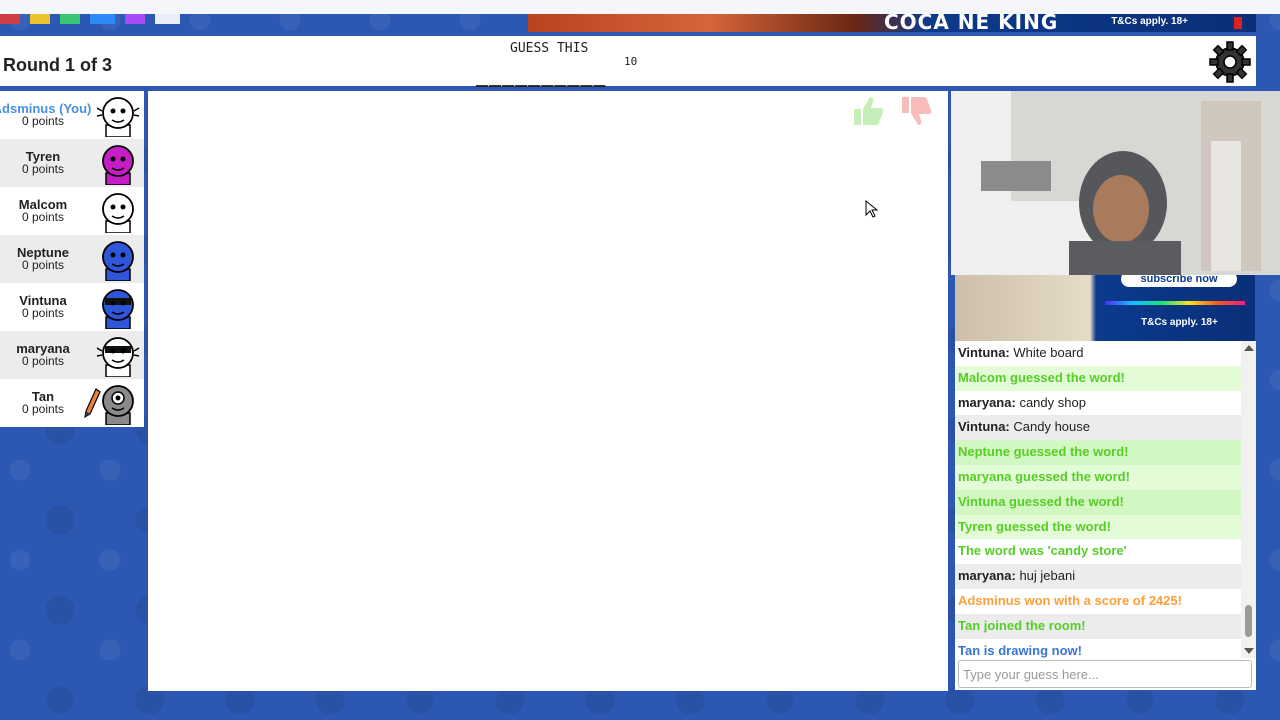  What do you see at coordinates (1047, 576) in the screenshot?
I see `chat-text: huj jebani` at bounding box center [1047, 576].